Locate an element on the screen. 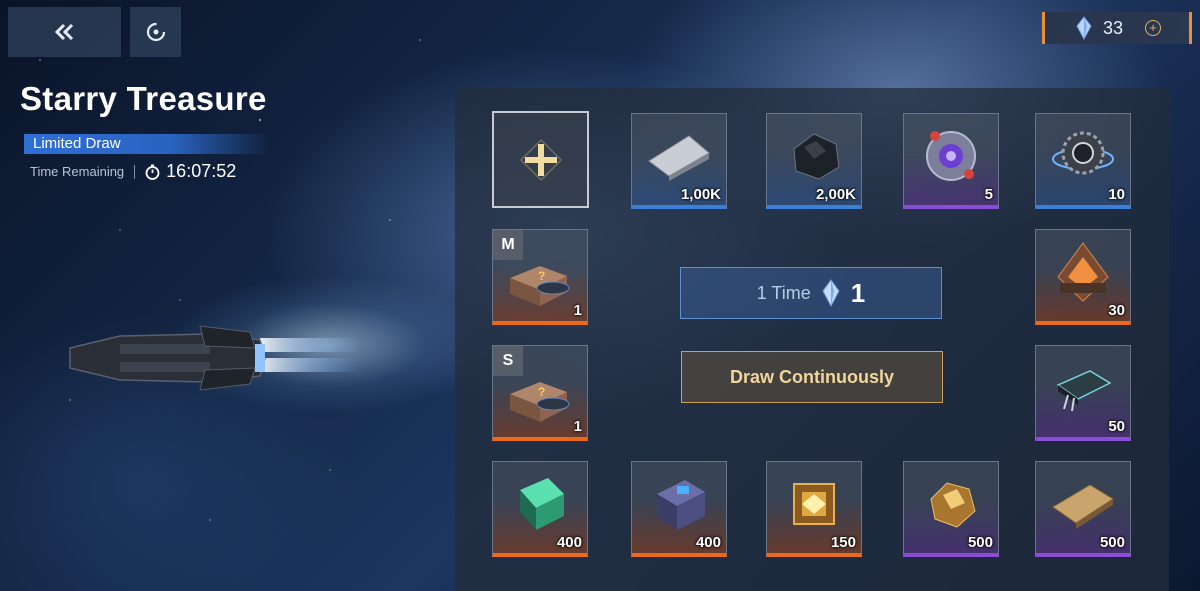 The width and height of the screenshot is (1200, 591). refresh-icon is located at coordinates (155, 32).